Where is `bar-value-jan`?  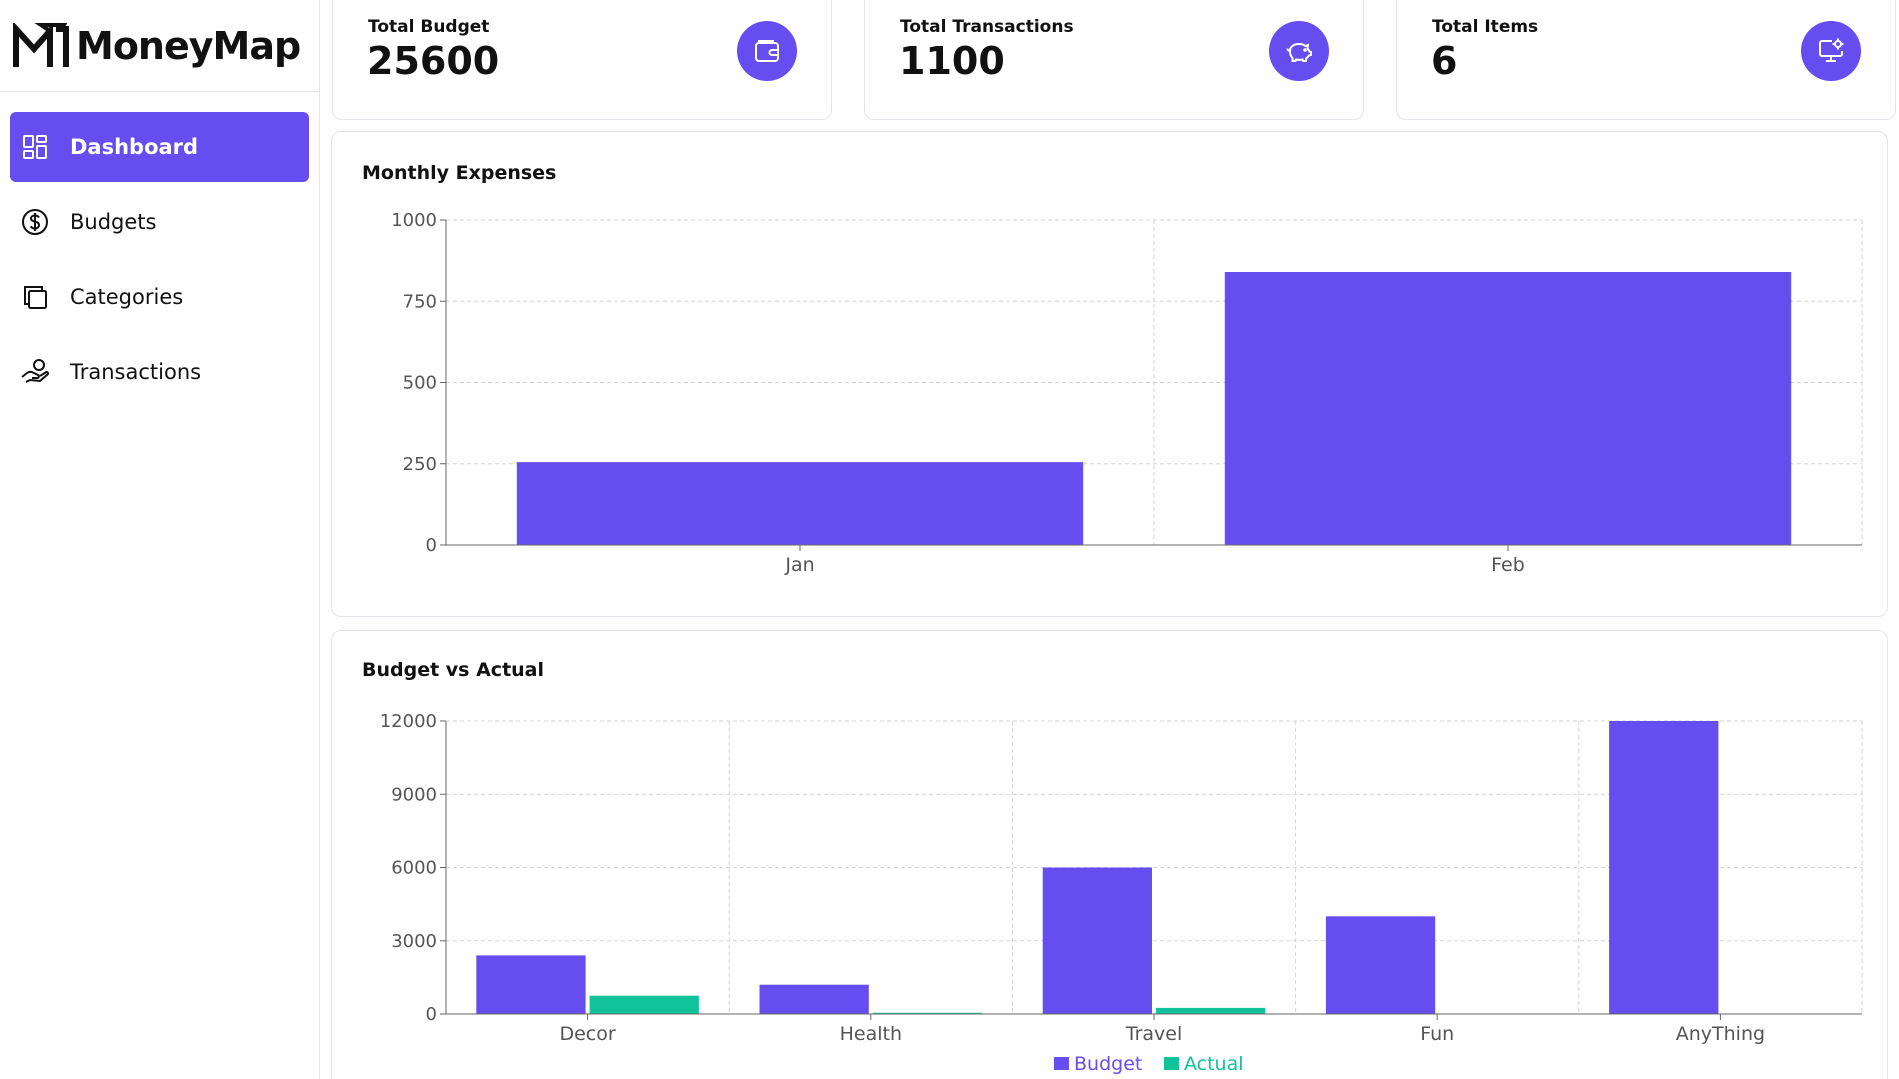
bar-value-jan is located at coordinates (800, 503).